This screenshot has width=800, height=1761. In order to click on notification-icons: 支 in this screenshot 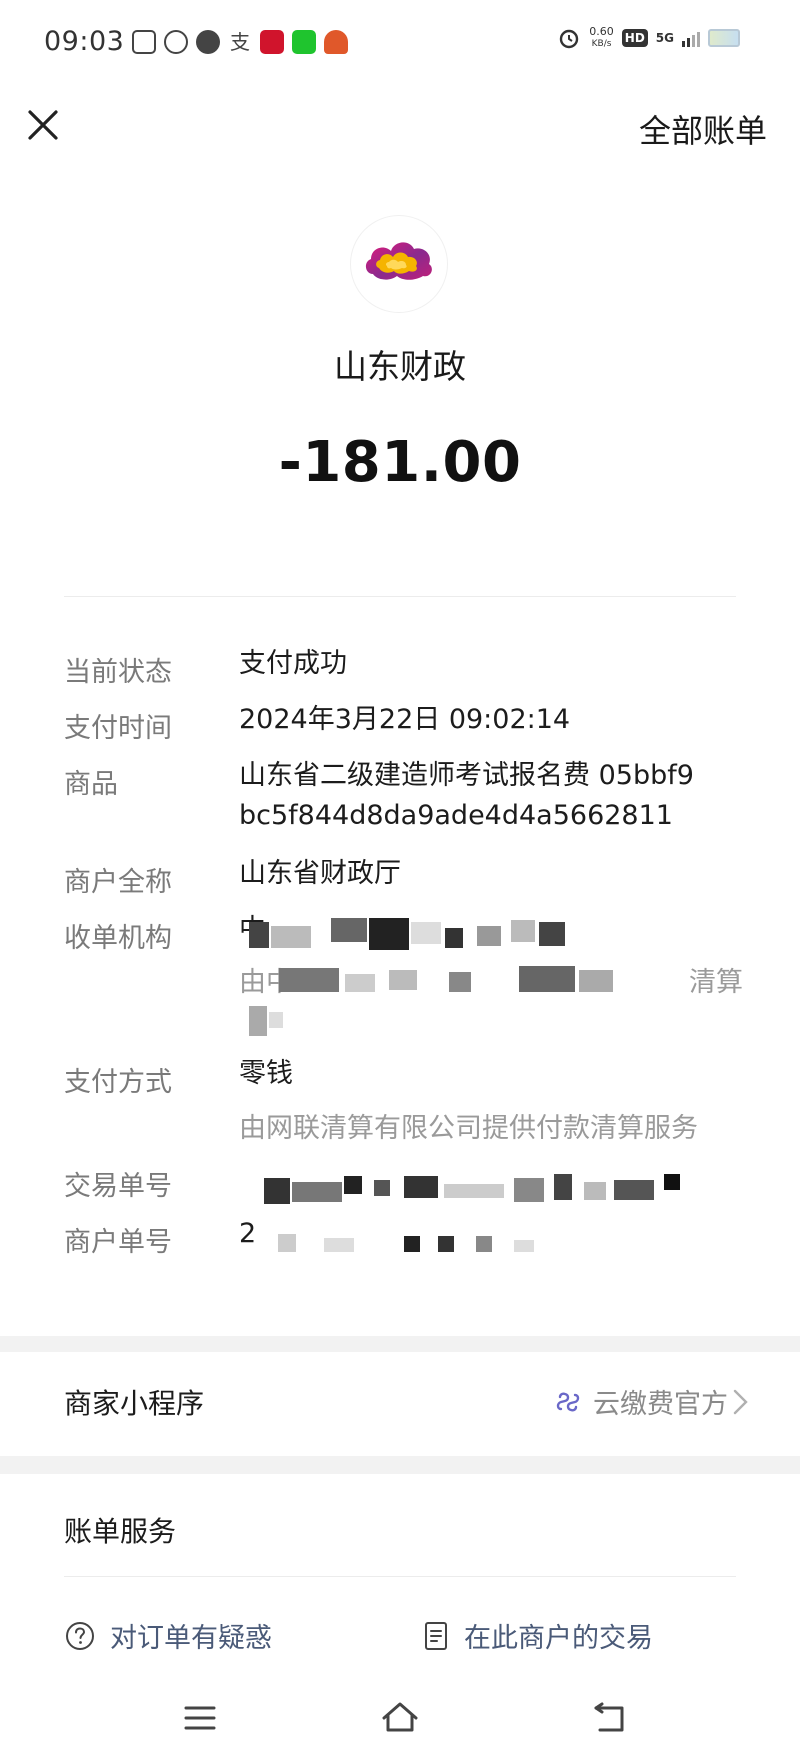, I will do `click(240, 42)`.